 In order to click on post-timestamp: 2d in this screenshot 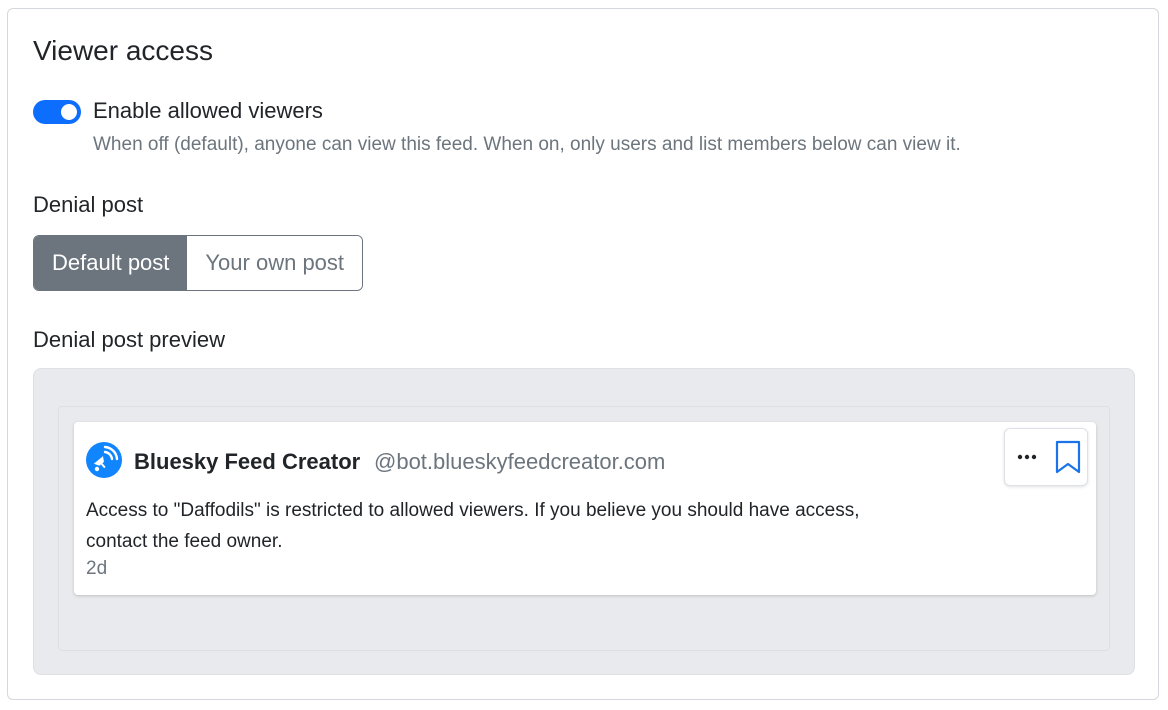, I will do `click(97, 568)`.